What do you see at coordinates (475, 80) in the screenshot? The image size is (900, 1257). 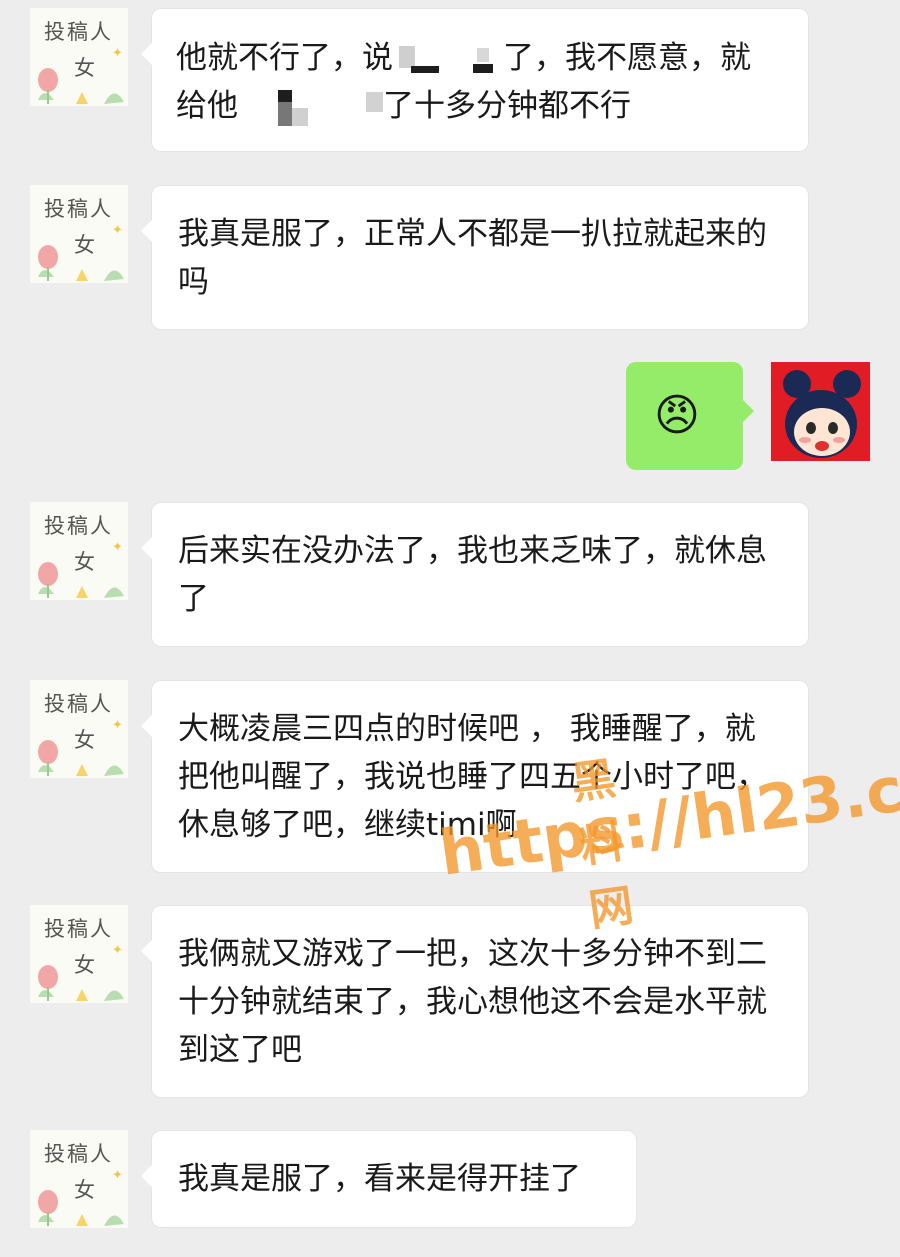 I see `message-bubble: 他就不行了，说 了，我不愿意，就 给他 了十多分钟都不行` at bounding box center [475, 80].